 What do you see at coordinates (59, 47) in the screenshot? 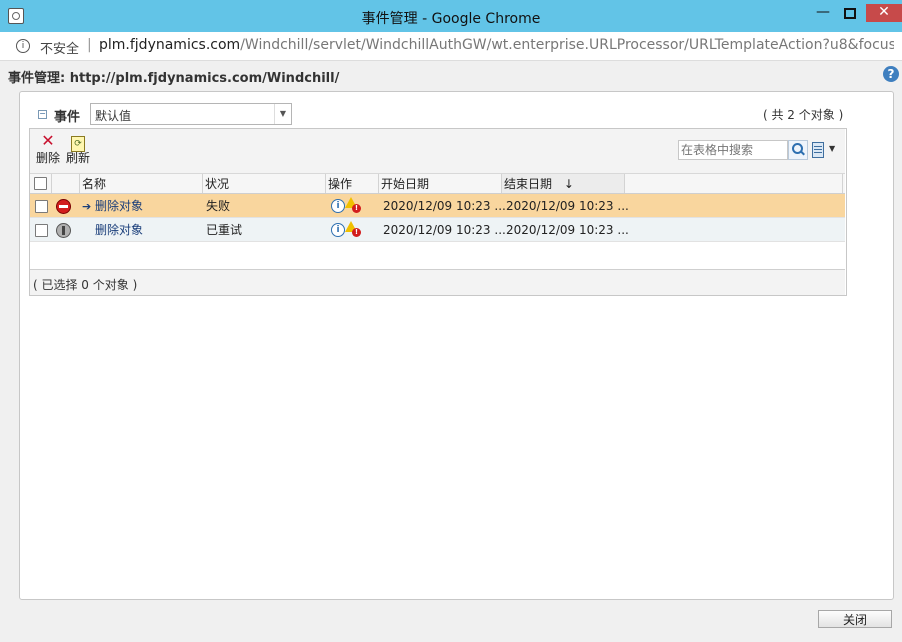
I see `security-label: 不安全` at bounding box center [59, 47].